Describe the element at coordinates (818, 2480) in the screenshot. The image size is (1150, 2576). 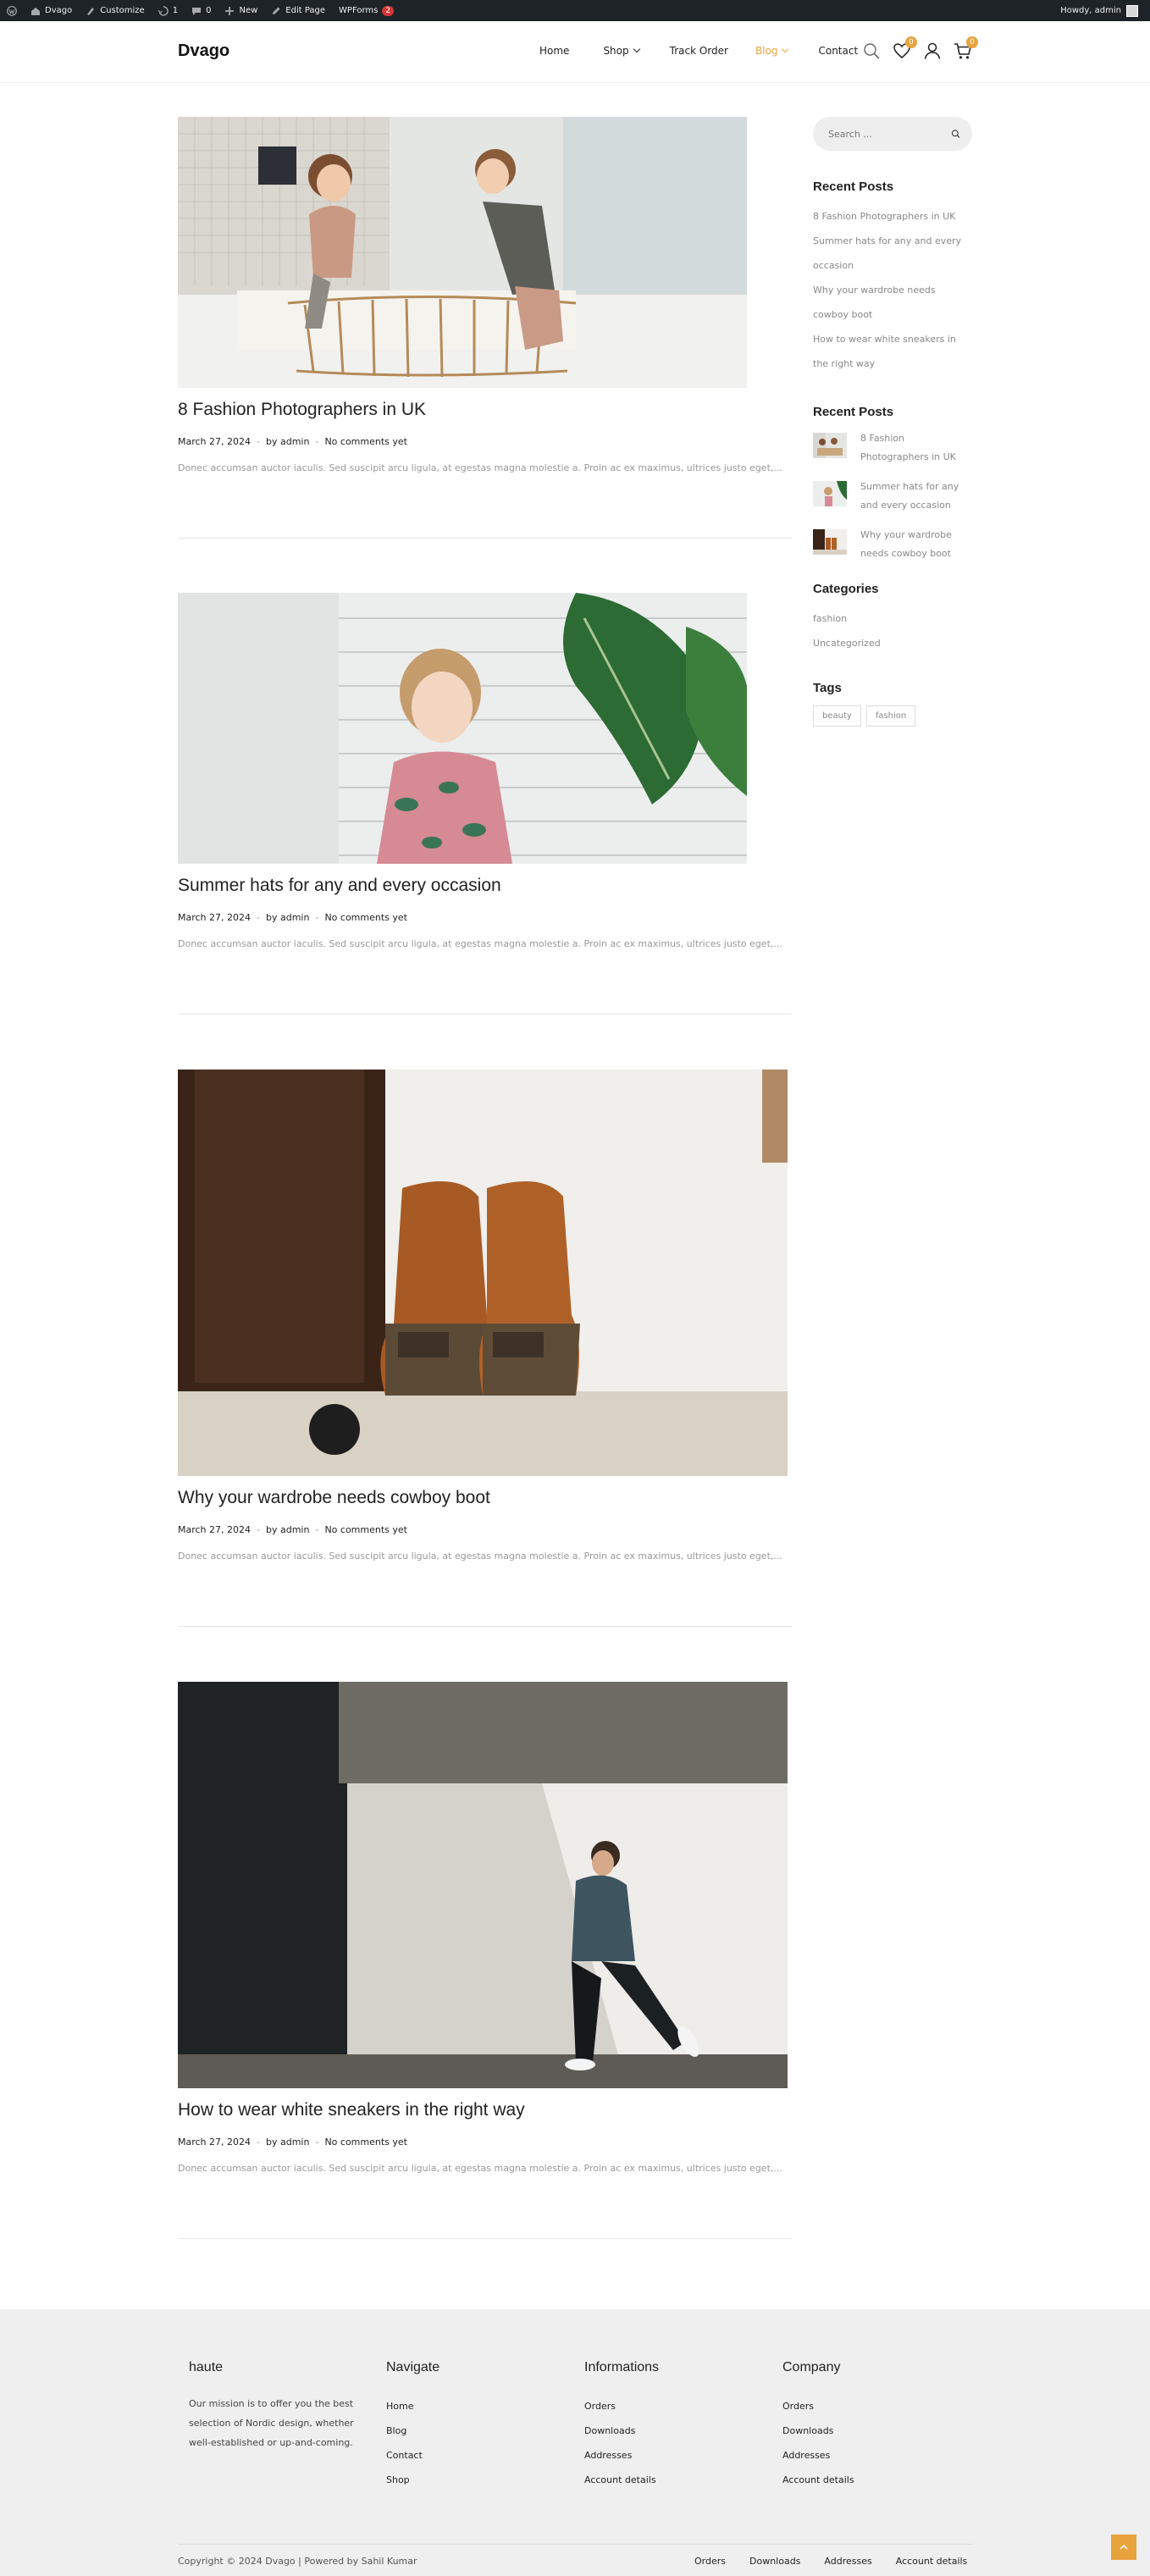
I see `footer-company-link: Account details` at that location.